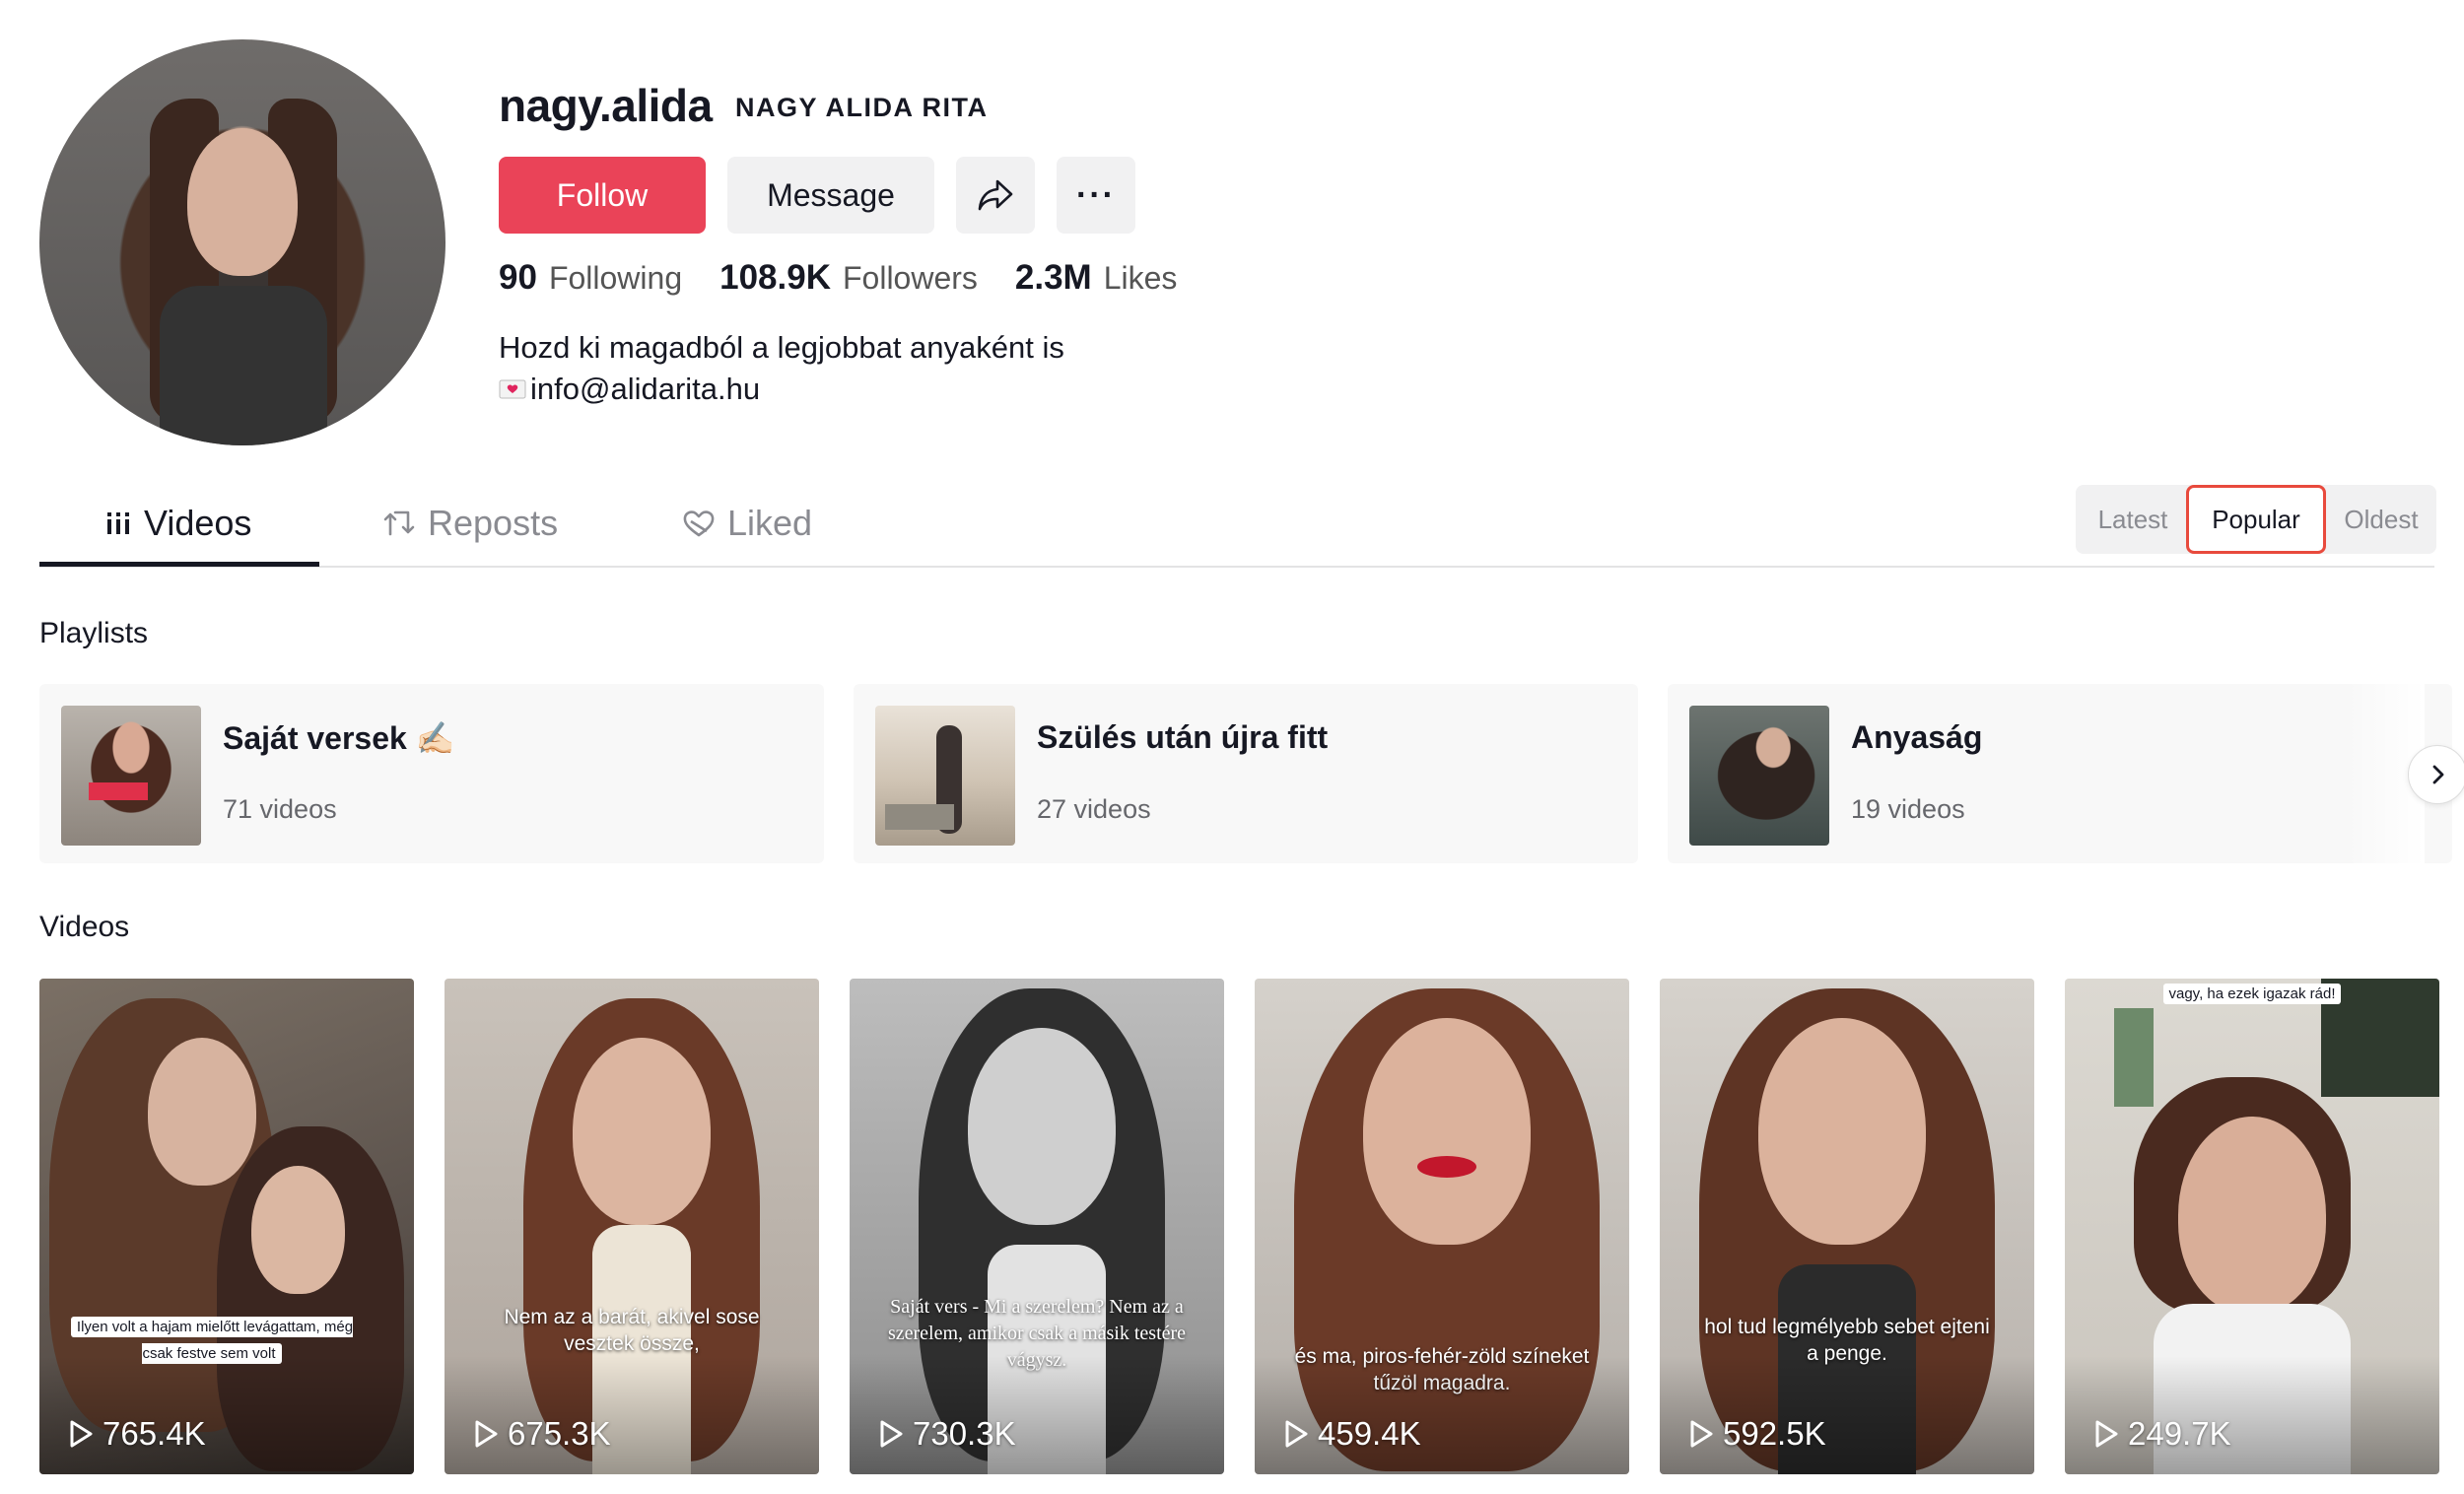  What do you see at coordinates (1094, 809) in the screenshot?
I see `playlist-count: 27 videos` at bounding box center [1094, 809].